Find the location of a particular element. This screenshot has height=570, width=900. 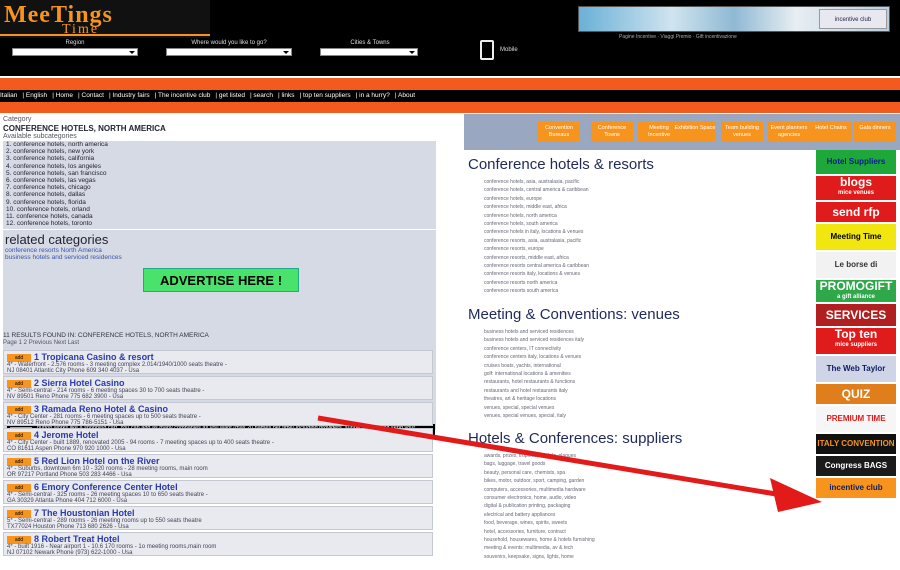

nav-item: | Home is located at coordinates (62, 95).